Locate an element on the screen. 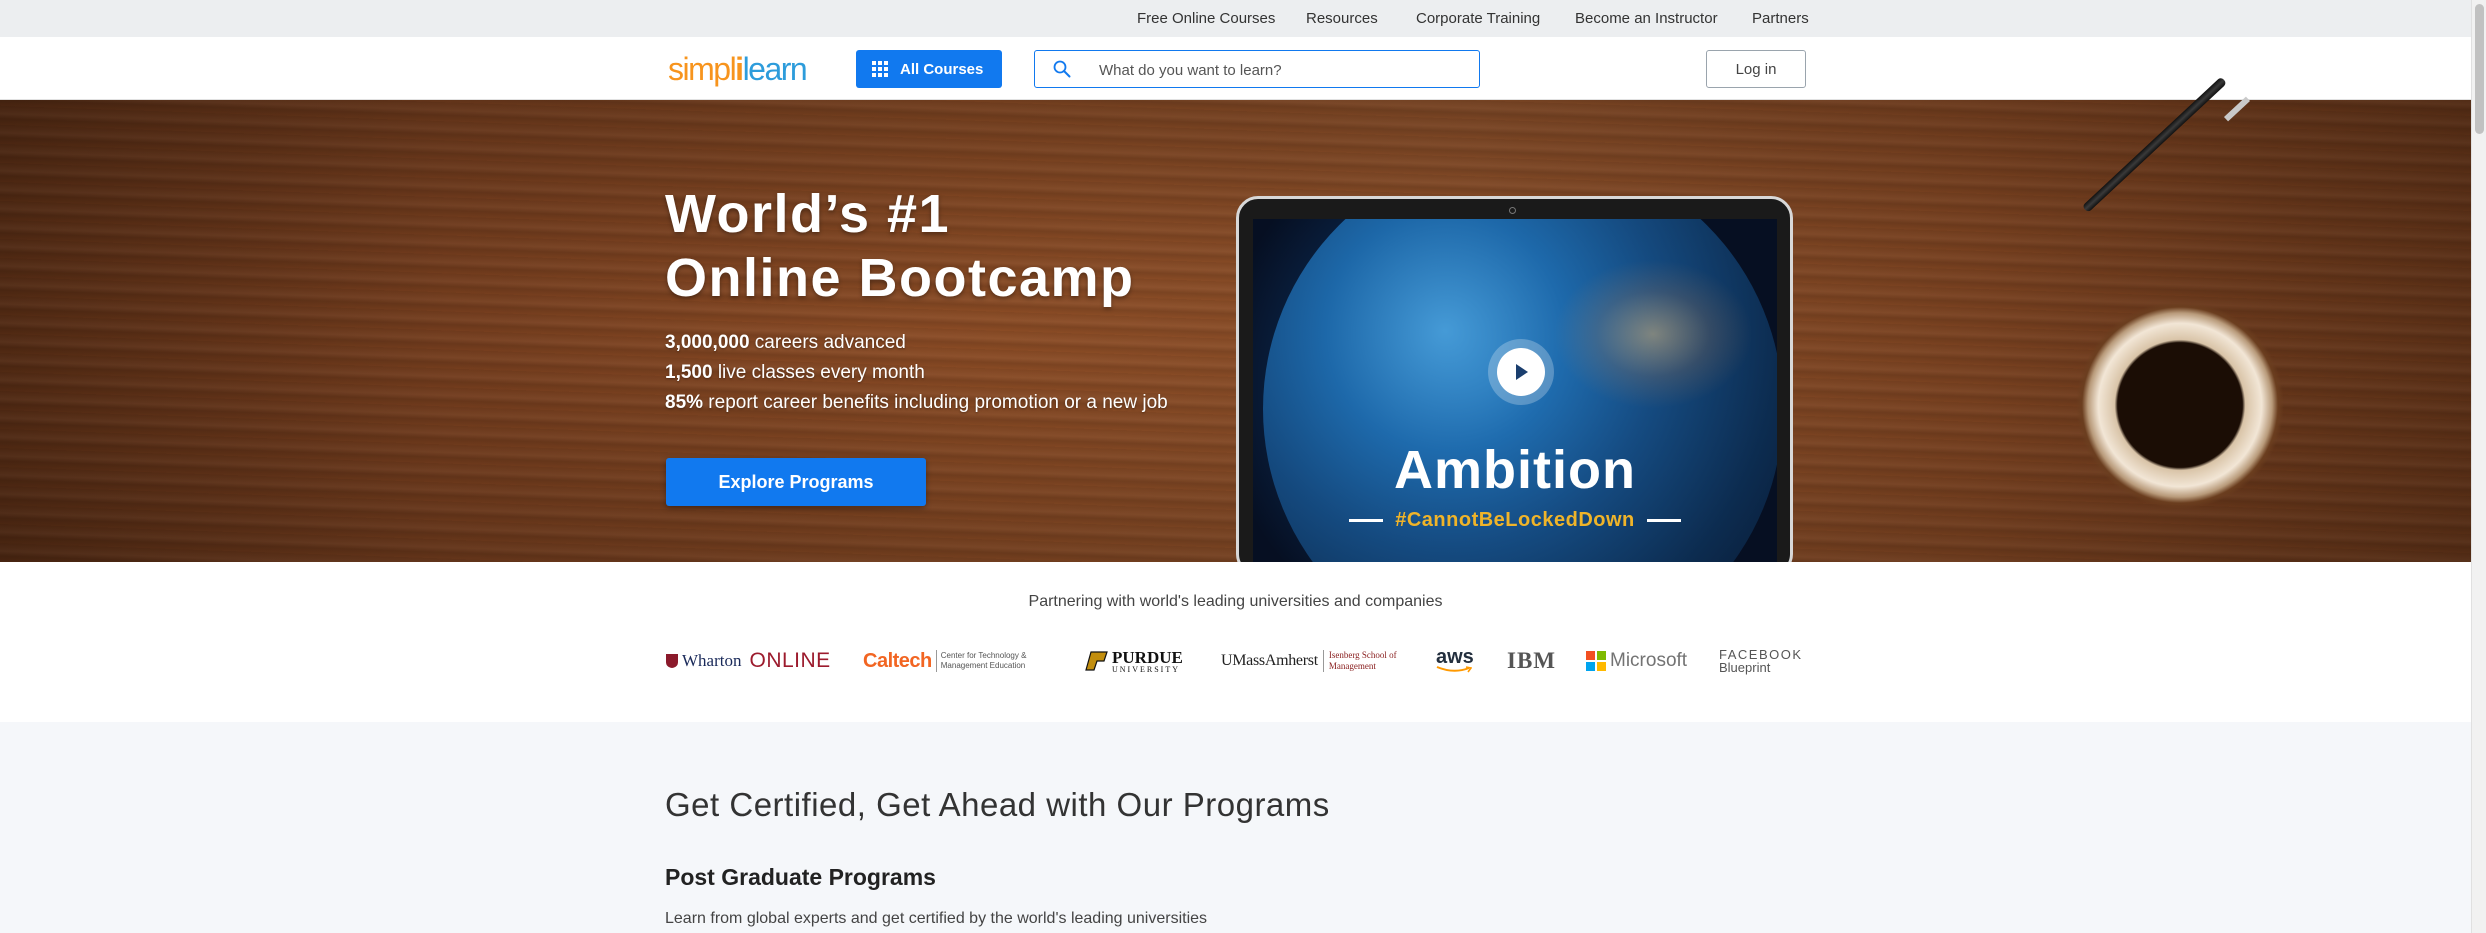 The height and width of the screenshot is (933, 2486). stat-value: 85% is located at coordinates (684, 402).